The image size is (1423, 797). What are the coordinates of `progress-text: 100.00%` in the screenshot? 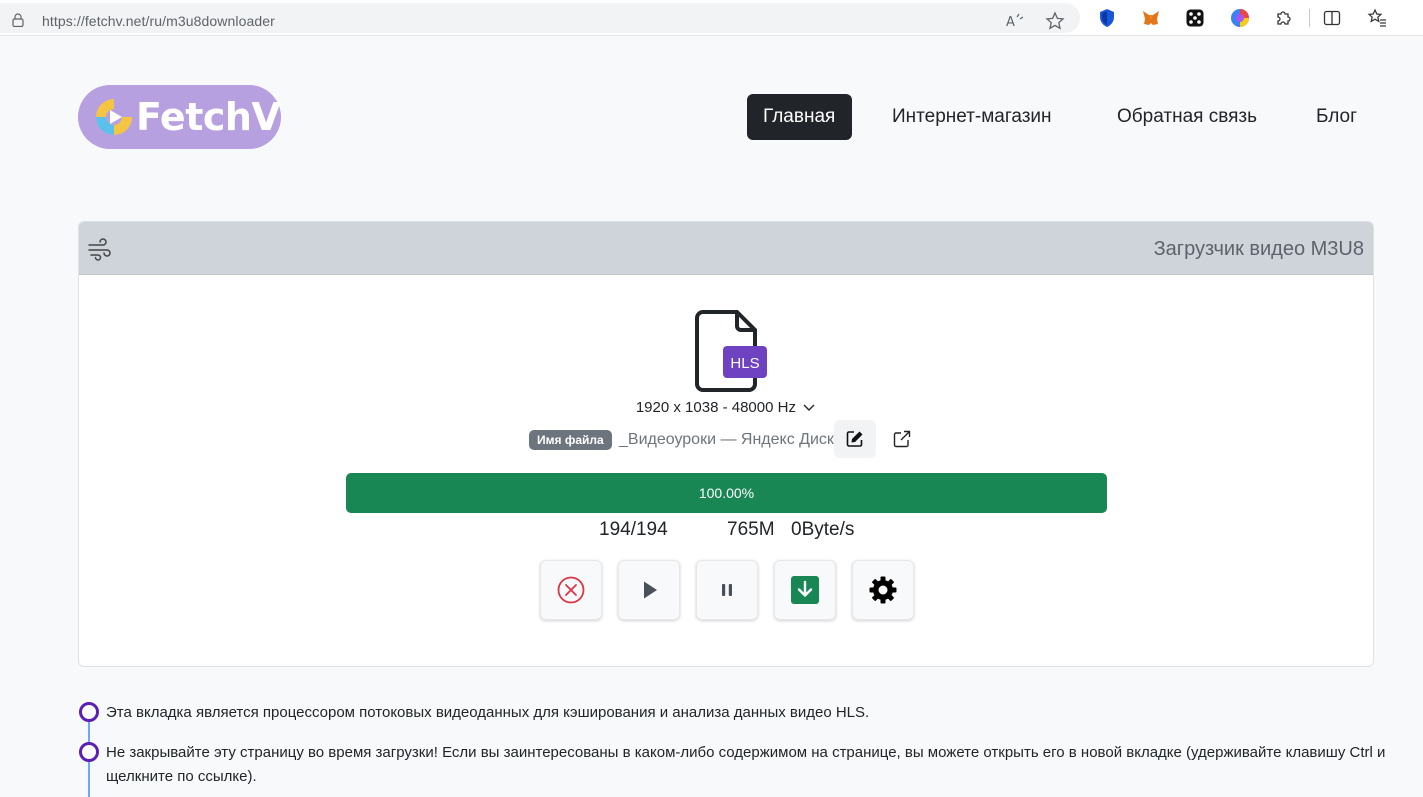 It's located at (726, 493).